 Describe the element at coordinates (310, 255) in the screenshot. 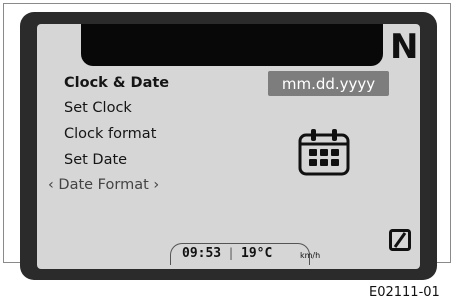

I see `speed-unit: km/h` at that location.